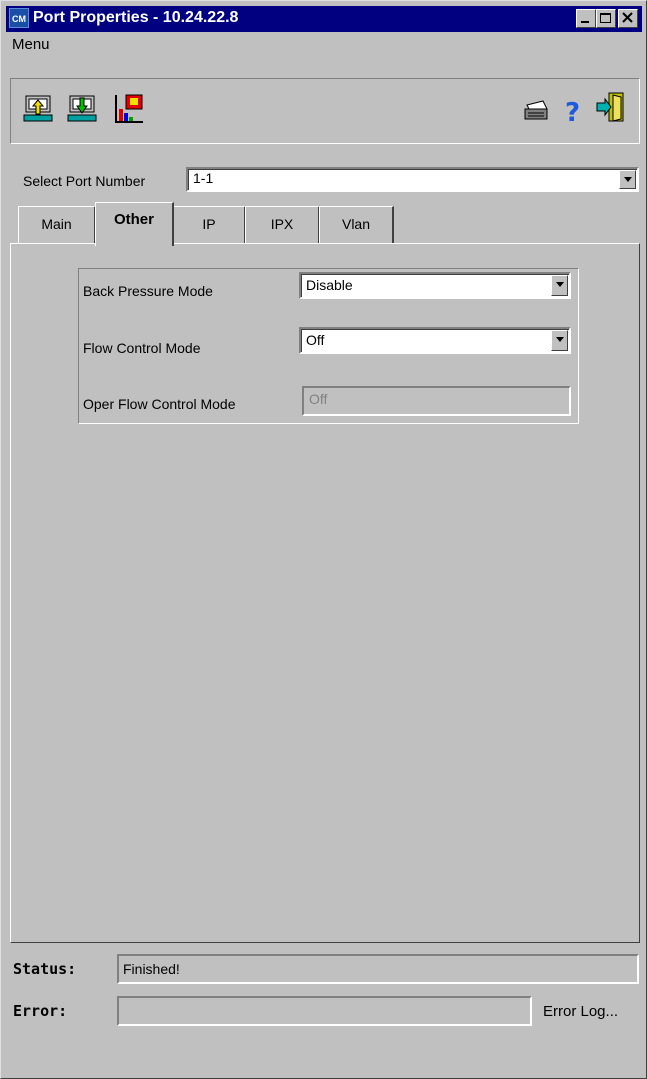  What do you see at coordinates (586, 18) in the screenshot?
I see `minimize-button` at bounding box center [586, 18].